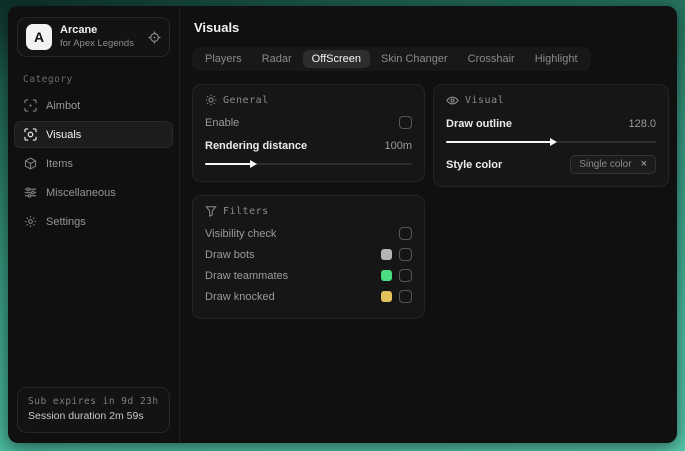 This screenshot has width=685, height=451. What do you see at coordinates (247, 275) in the screenshot?
I see `draw-teammates-label: Draw teammates` at bounding box center [247, 275].